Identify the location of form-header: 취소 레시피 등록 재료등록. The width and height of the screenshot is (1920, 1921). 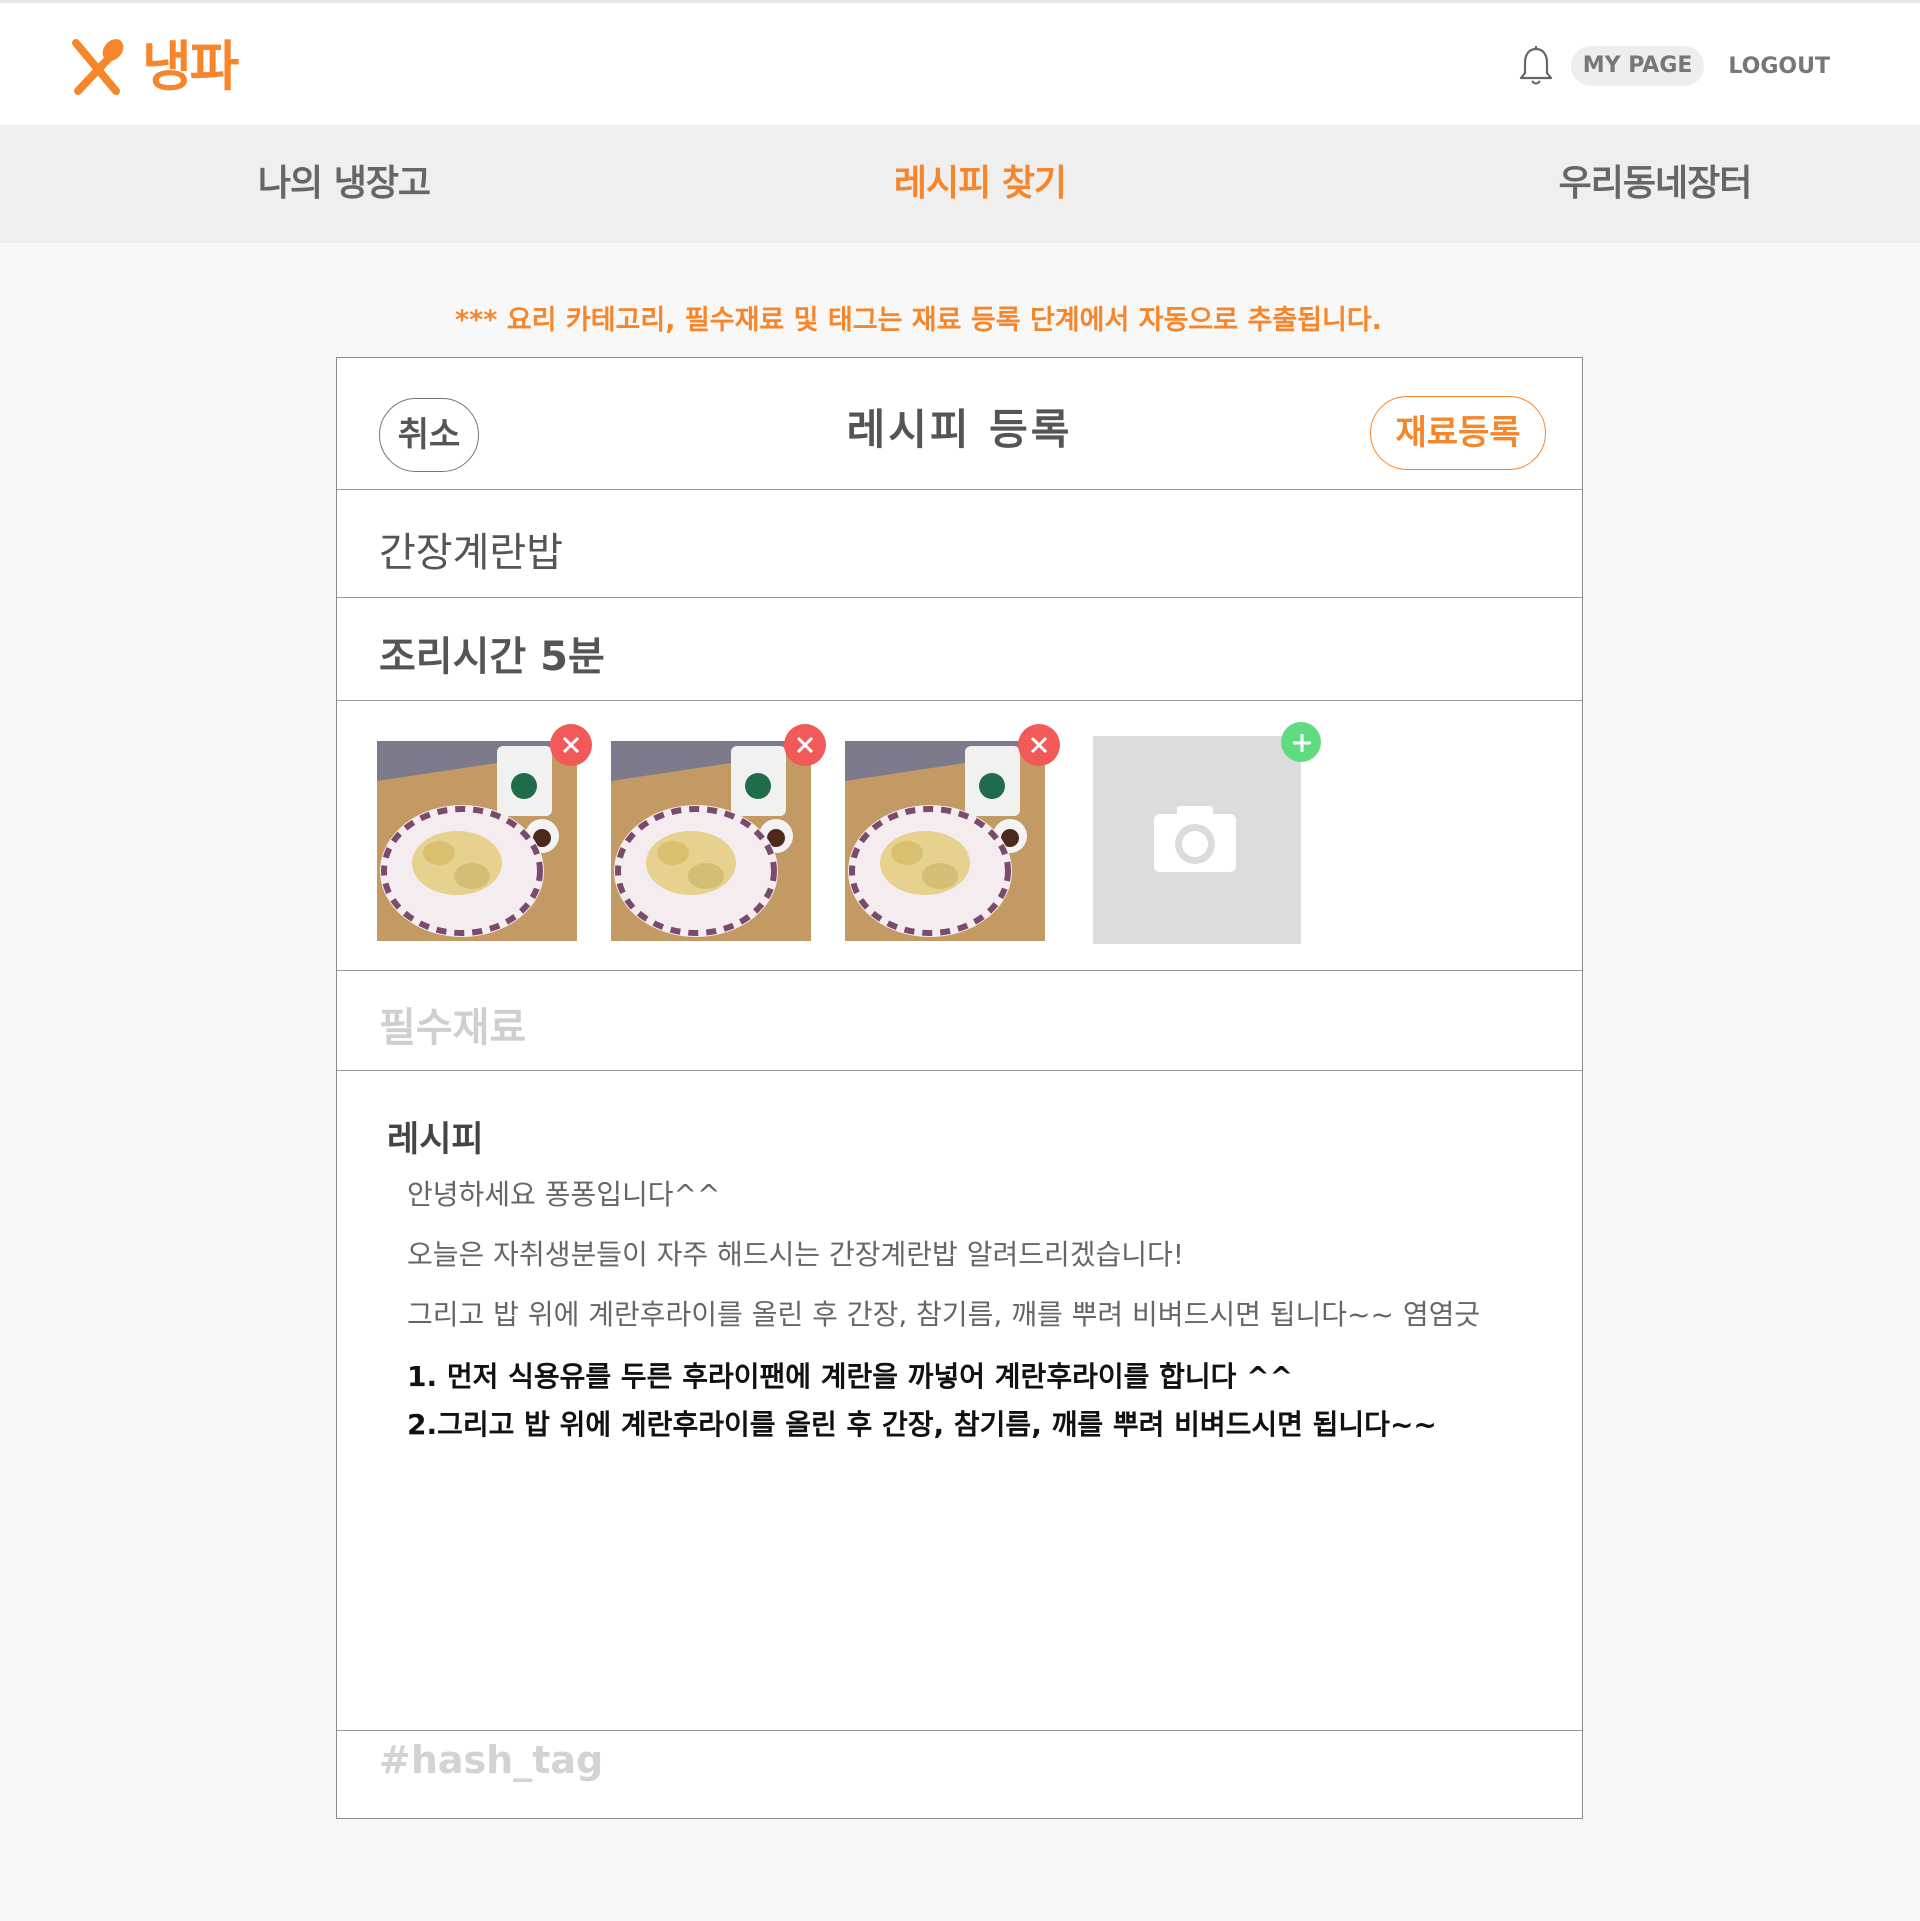
(959, 424).